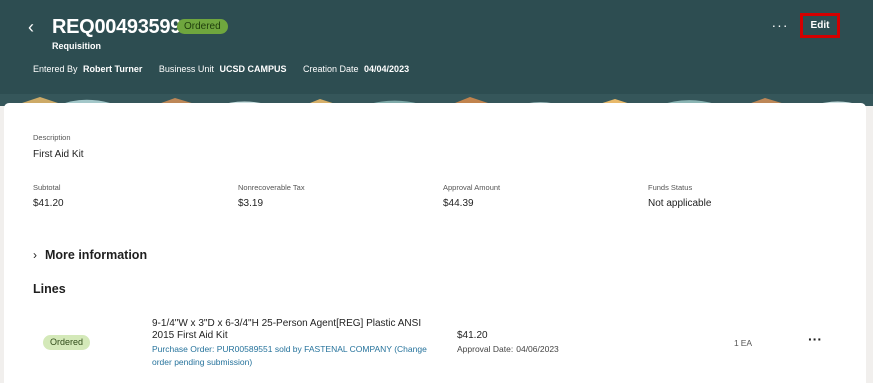  Describe the element at coordinates (820, 25) in the screenshot. I see `edit-button: Edit` at that location.